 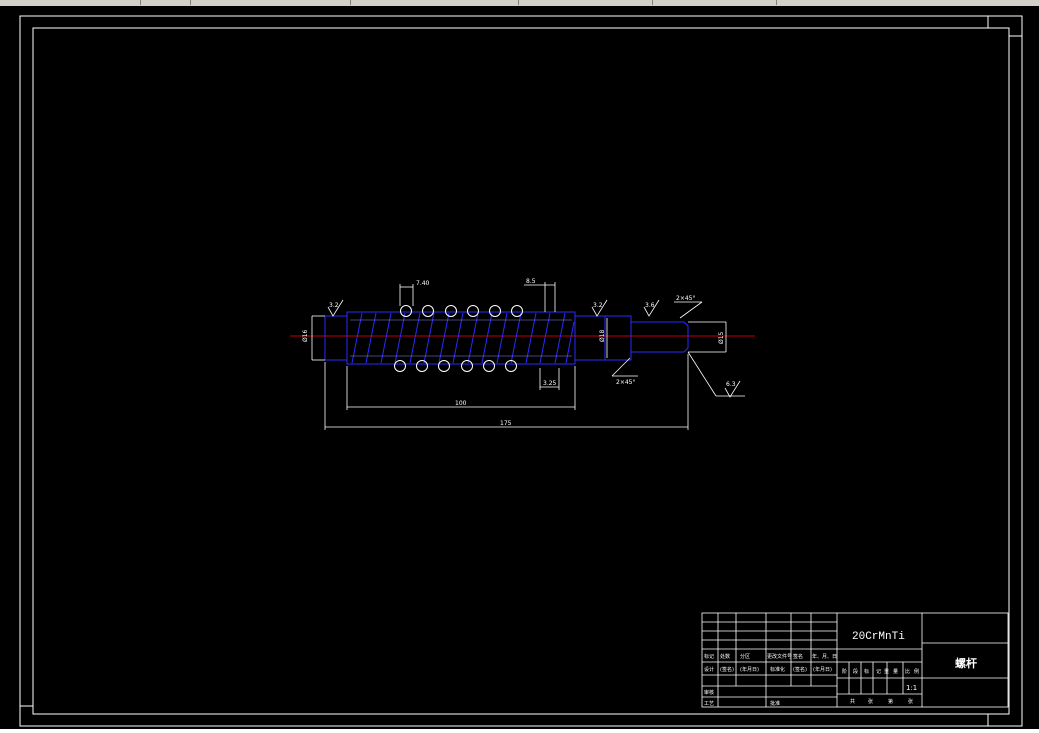 I want to click on tb-label-sign2: (签名), so click(x=800, y=669).